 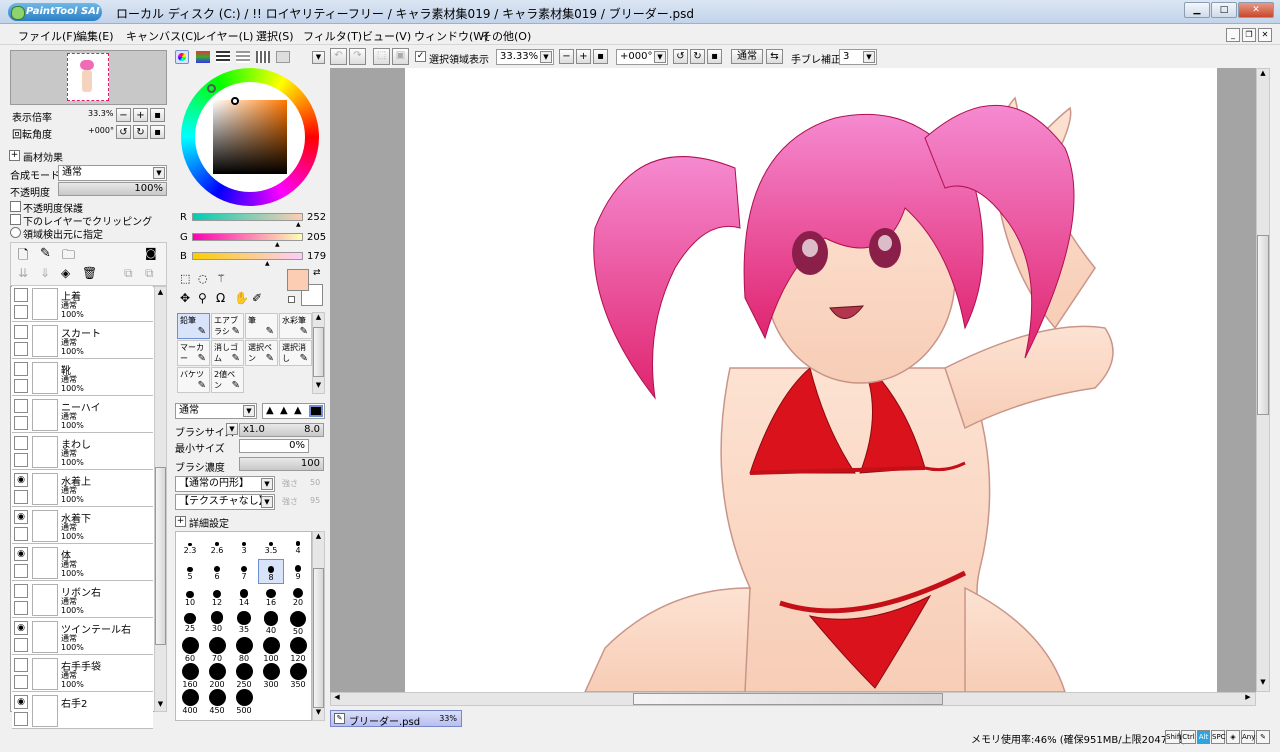 What do you see at coordinates (263, 57) in the screenshot?
I see `swatches-tab-icon` at bounding box center [263, 57].